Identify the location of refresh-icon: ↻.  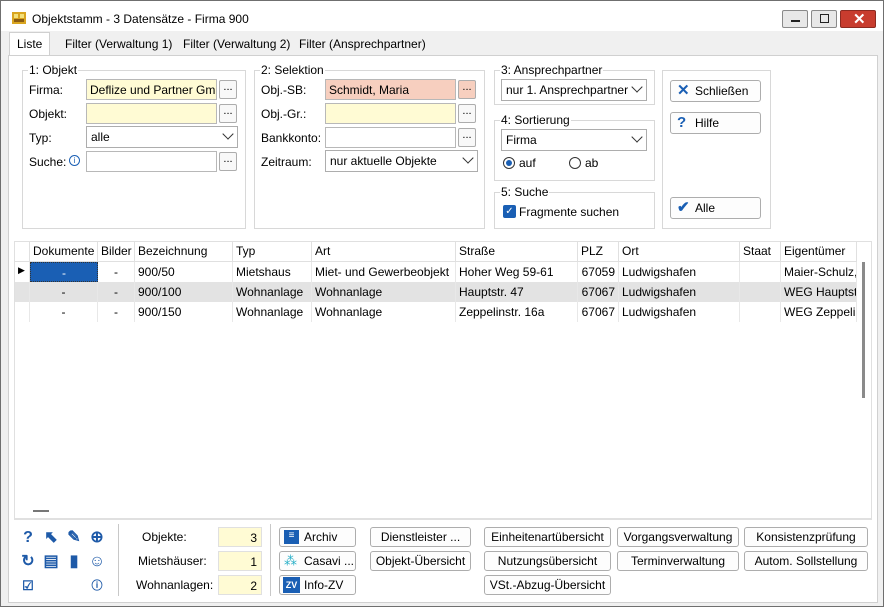
(28, 562).